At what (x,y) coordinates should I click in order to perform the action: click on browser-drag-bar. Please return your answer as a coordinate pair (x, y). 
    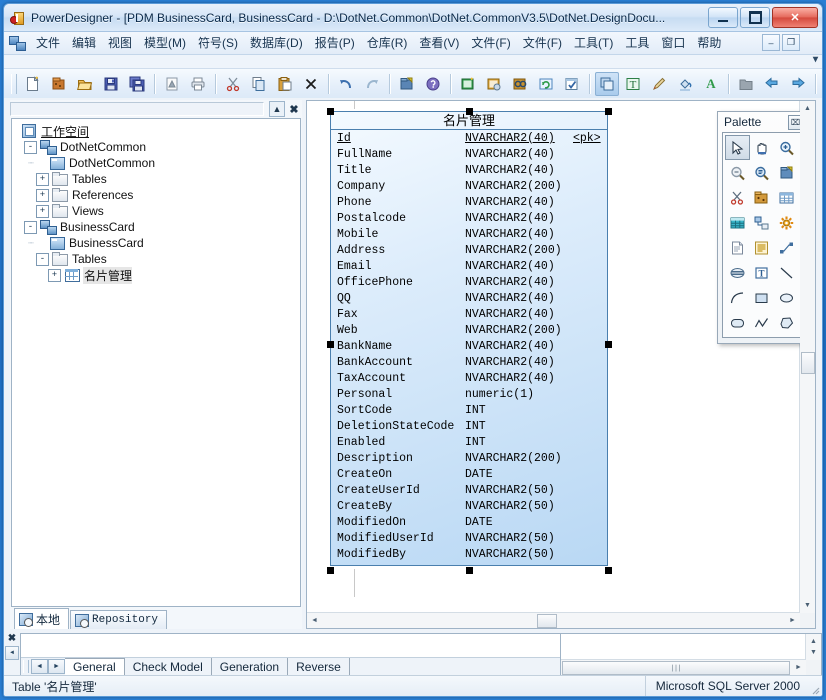
    Looking at the image, I should click on (137, 109).